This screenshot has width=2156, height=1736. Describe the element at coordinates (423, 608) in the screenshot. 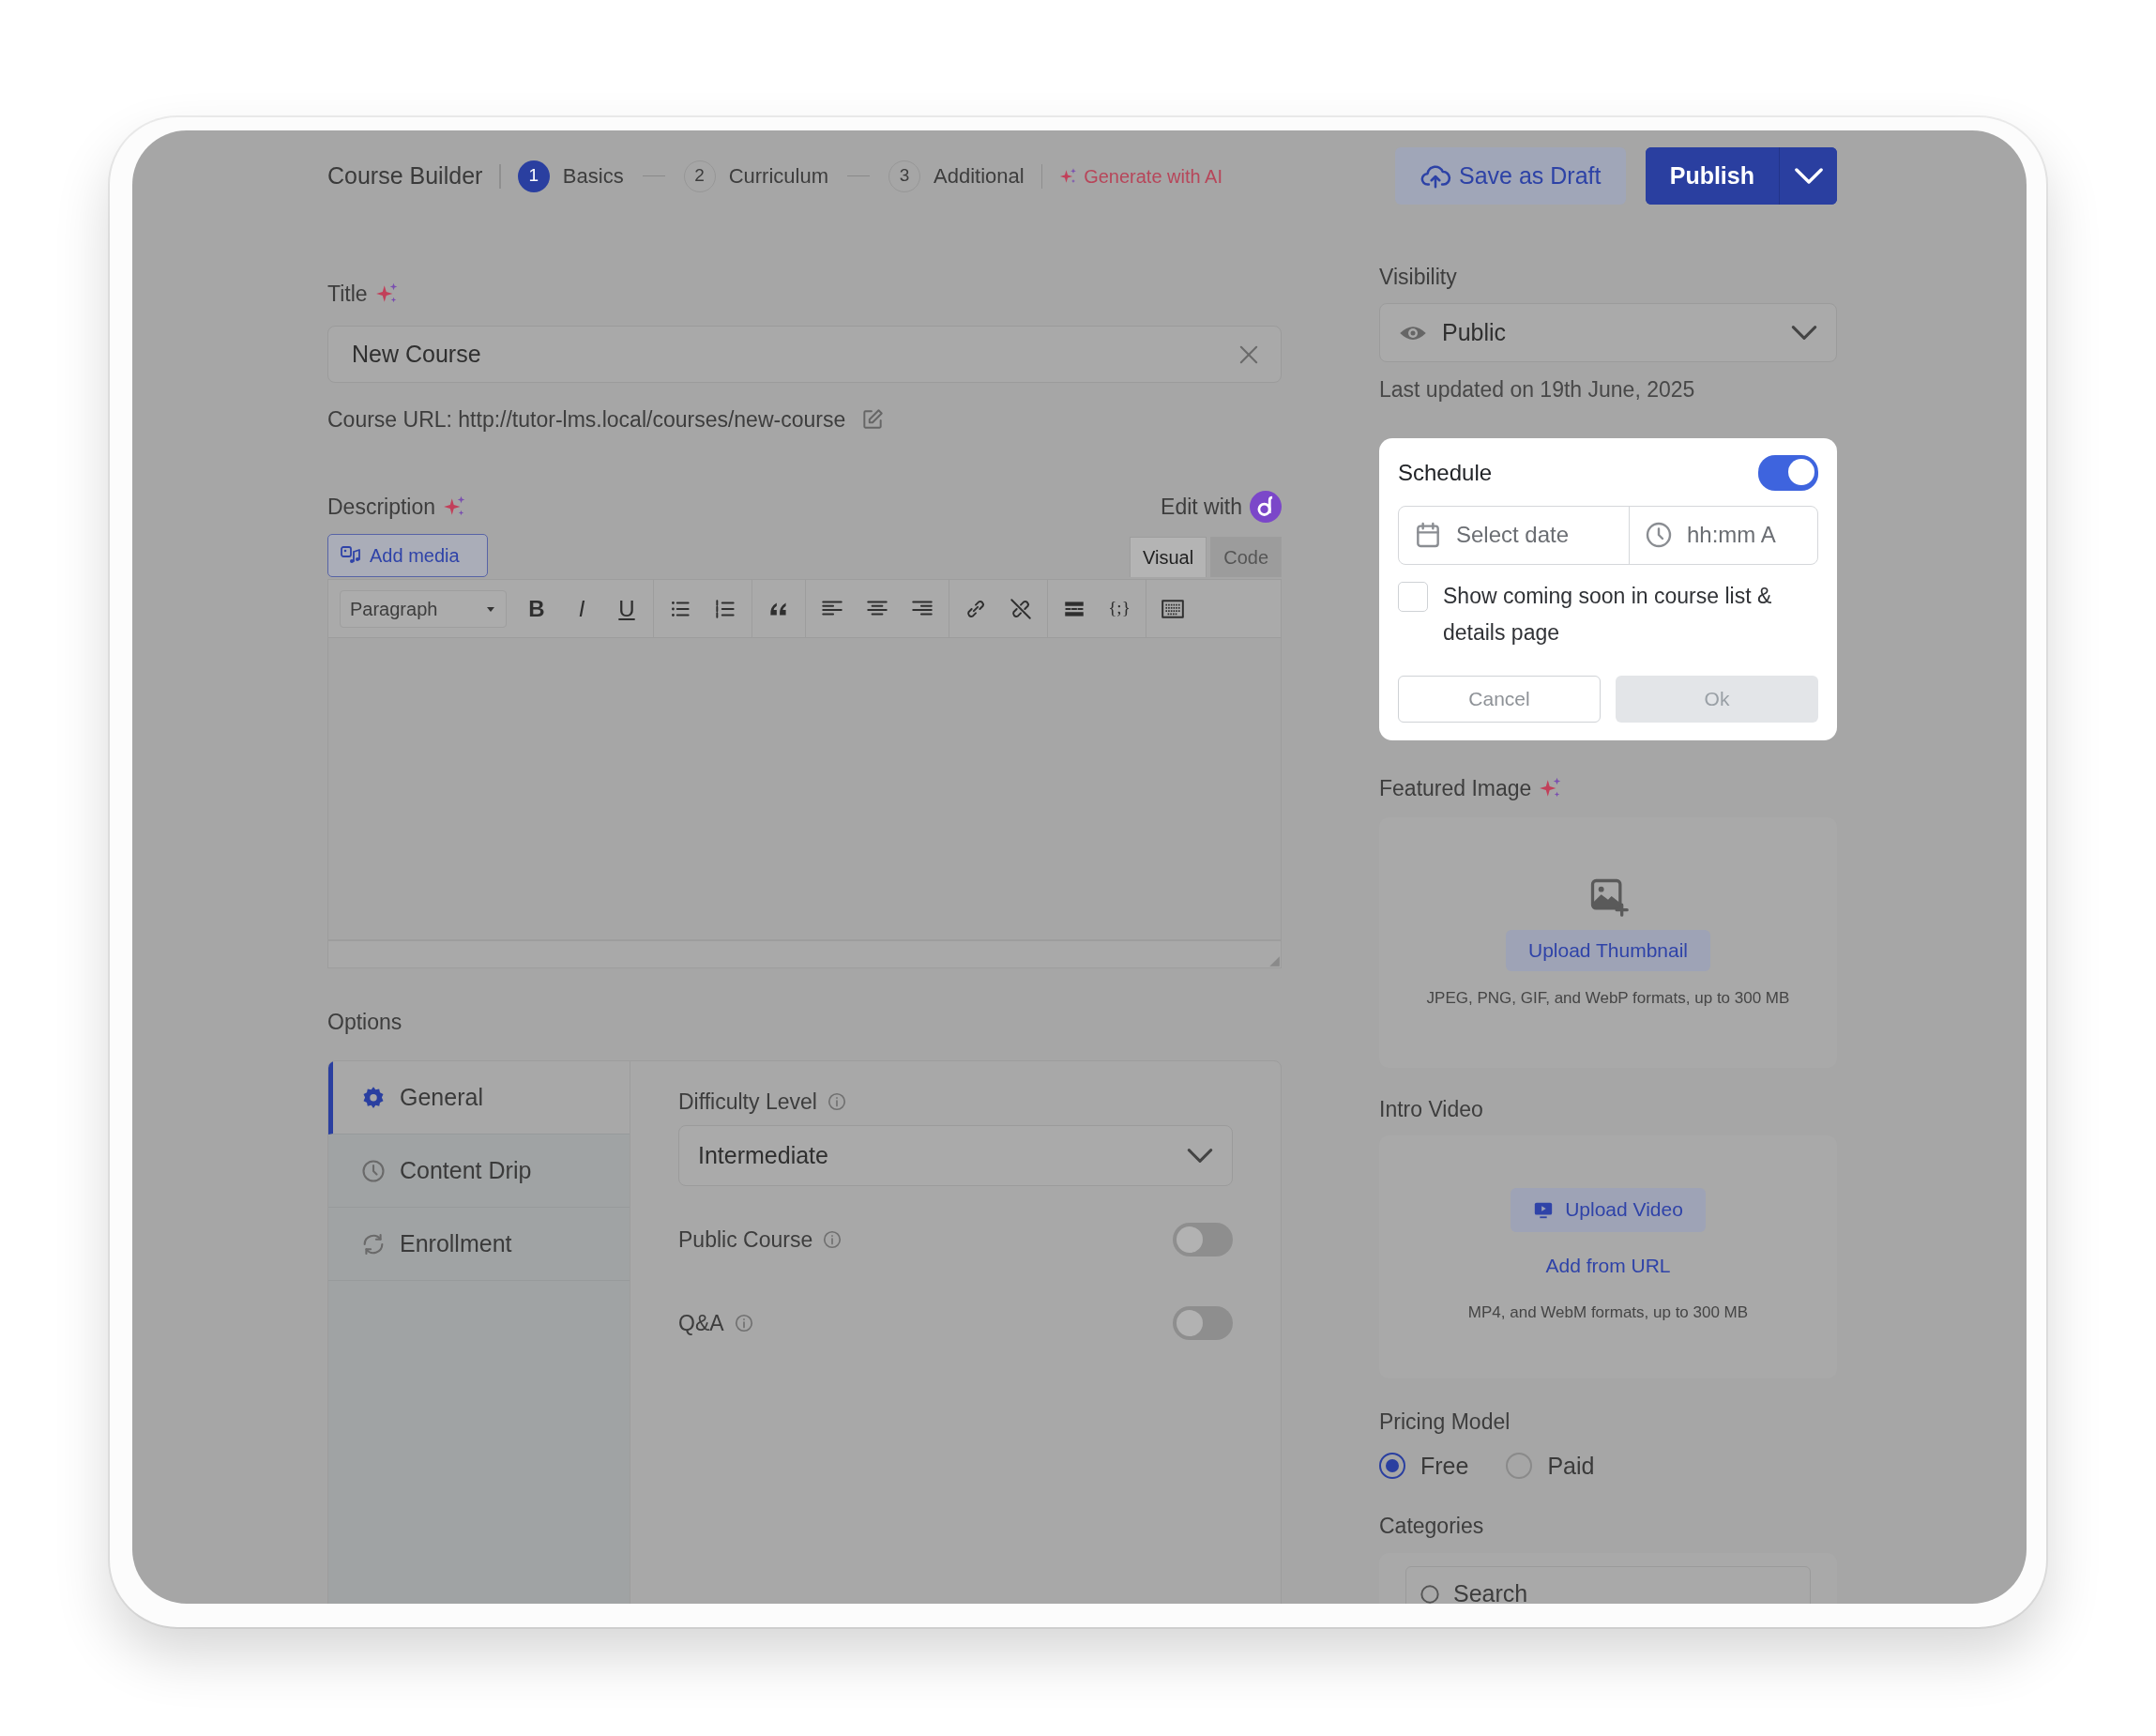

I see `format-dropdown: Paragraph` at that location.